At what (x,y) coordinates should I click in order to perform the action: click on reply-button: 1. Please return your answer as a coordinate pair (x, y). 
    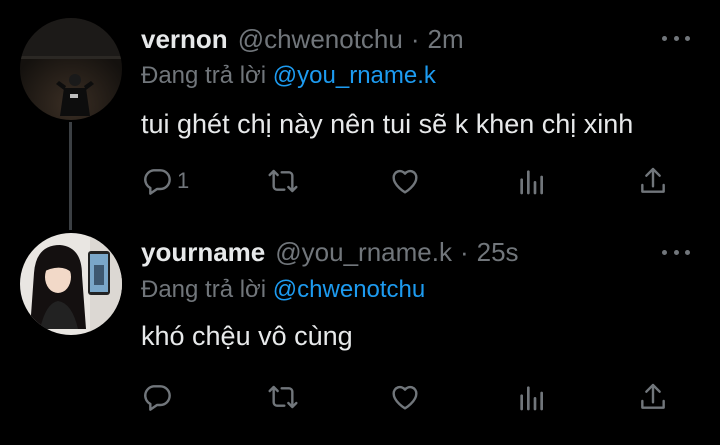
    Looking at the image, I should click on (165, 181).